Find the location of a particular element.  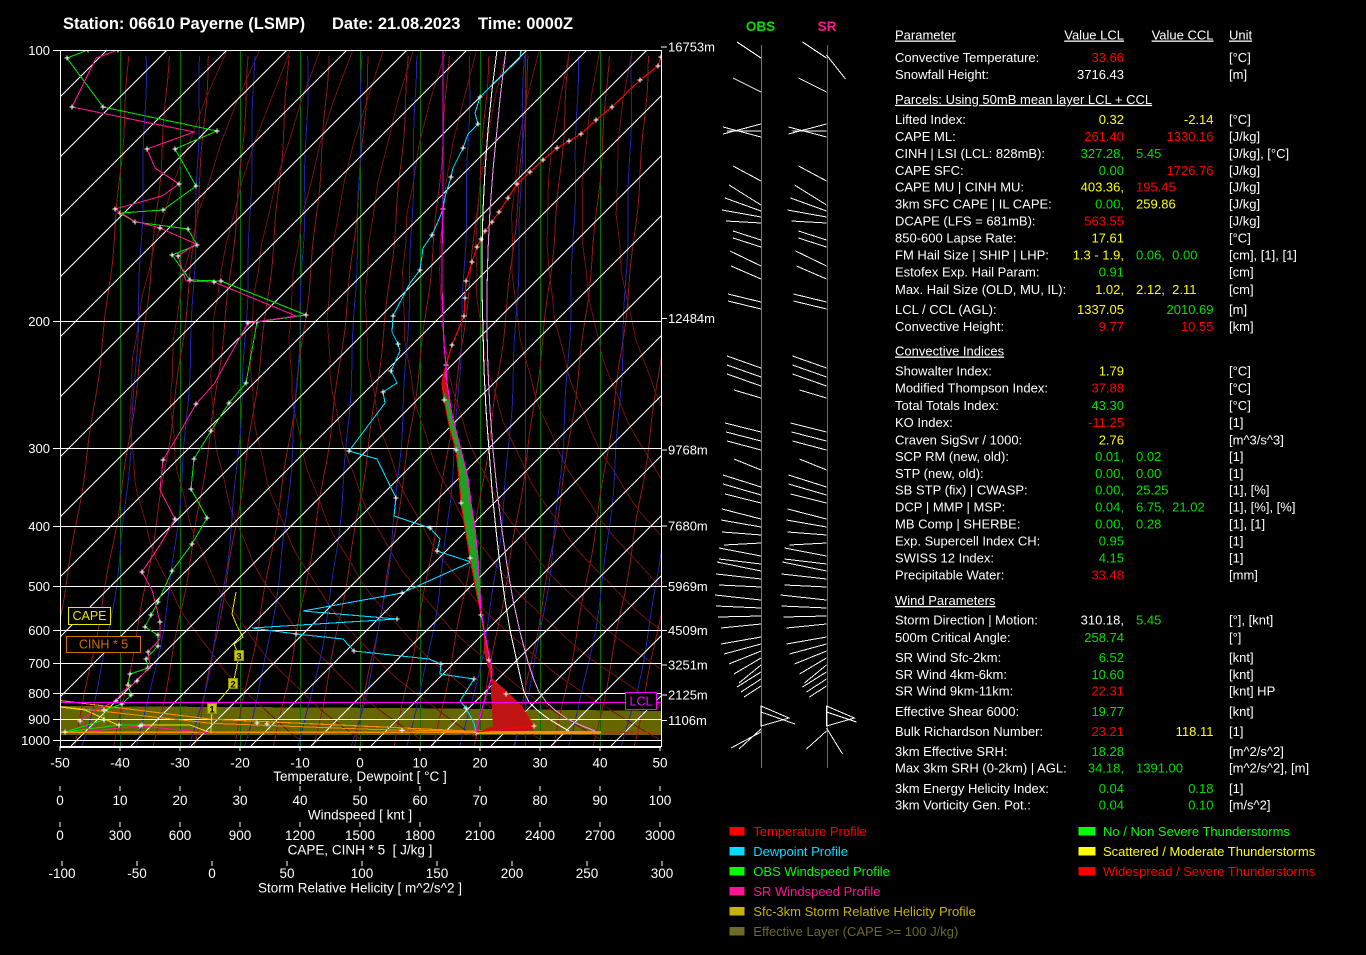

svg-text: [m^2/s^2], [m] is located at coordinates (1269, 768).